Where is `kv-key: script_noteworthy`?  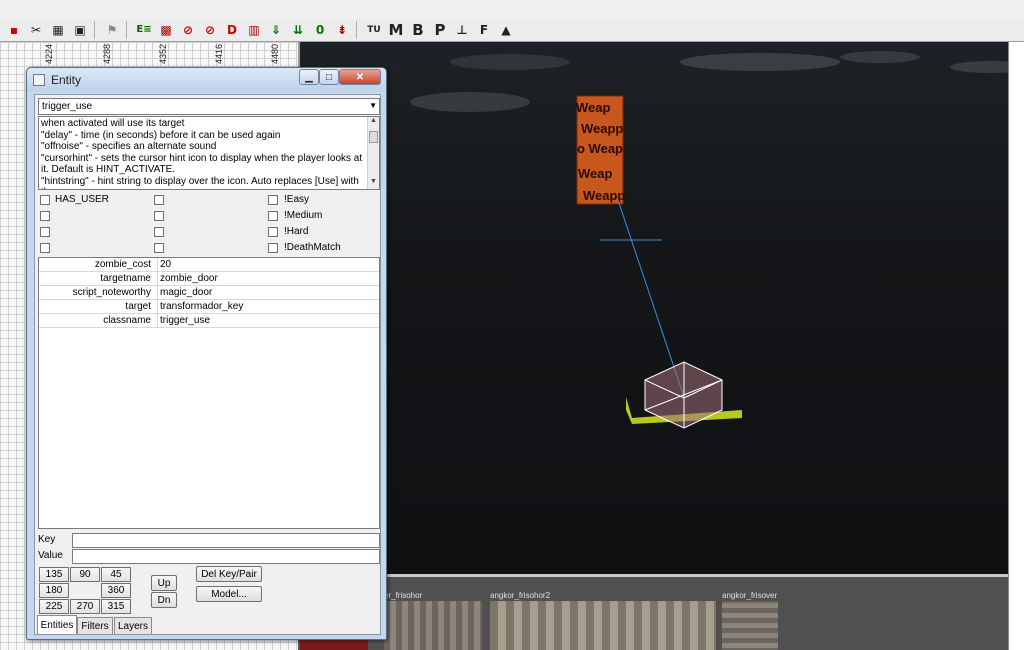
kv-key: script_noteworthy is located at coordinates (111, 292).